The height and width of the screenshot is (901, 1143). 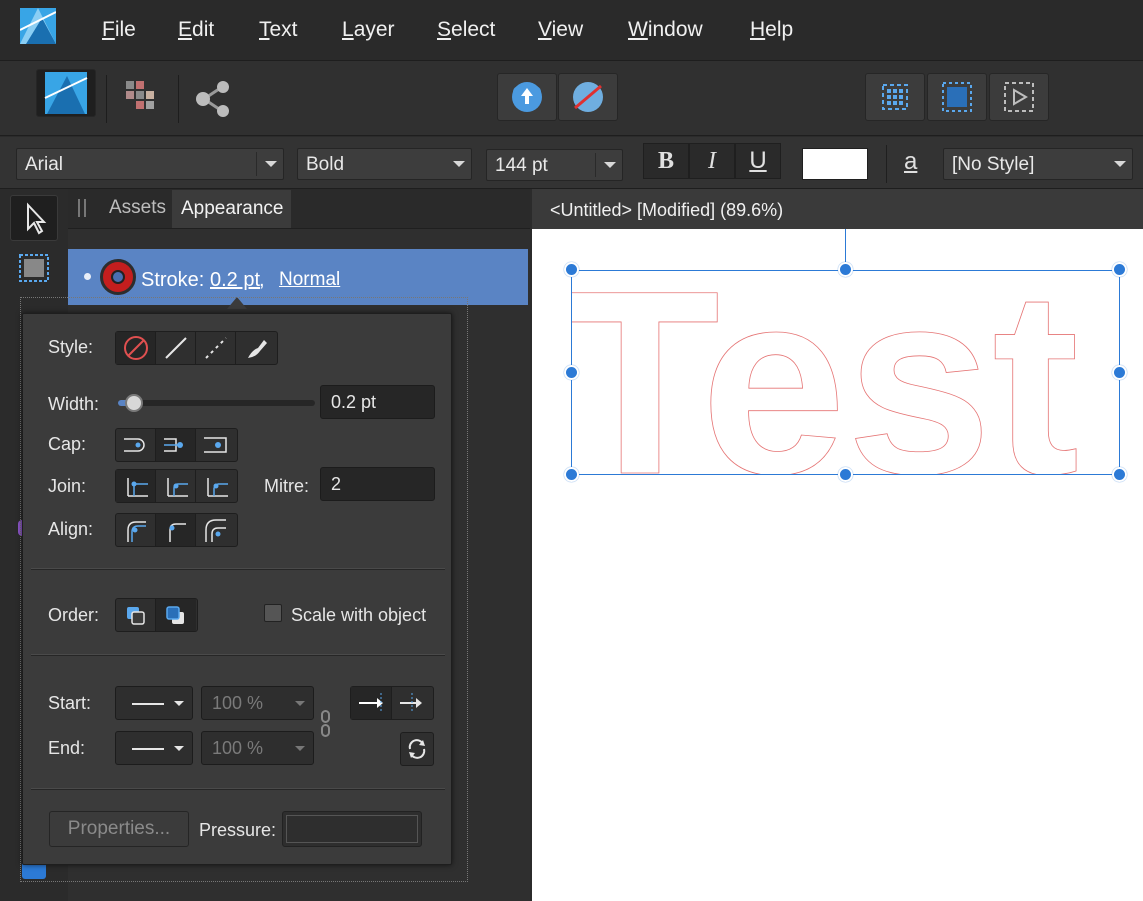 I want to click on text-frame-content: Test, so click(x=825, y=373).